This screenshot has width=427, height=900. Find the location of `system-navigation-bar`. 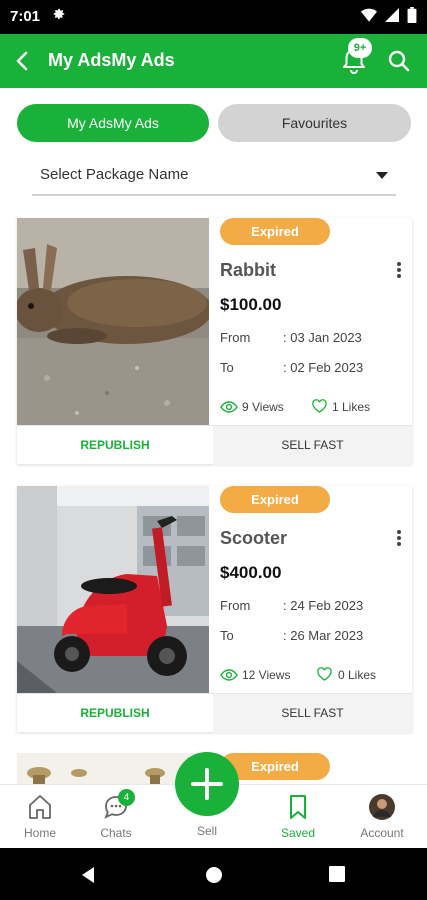

system-navigation-bar is located at coordinates (213, 874).